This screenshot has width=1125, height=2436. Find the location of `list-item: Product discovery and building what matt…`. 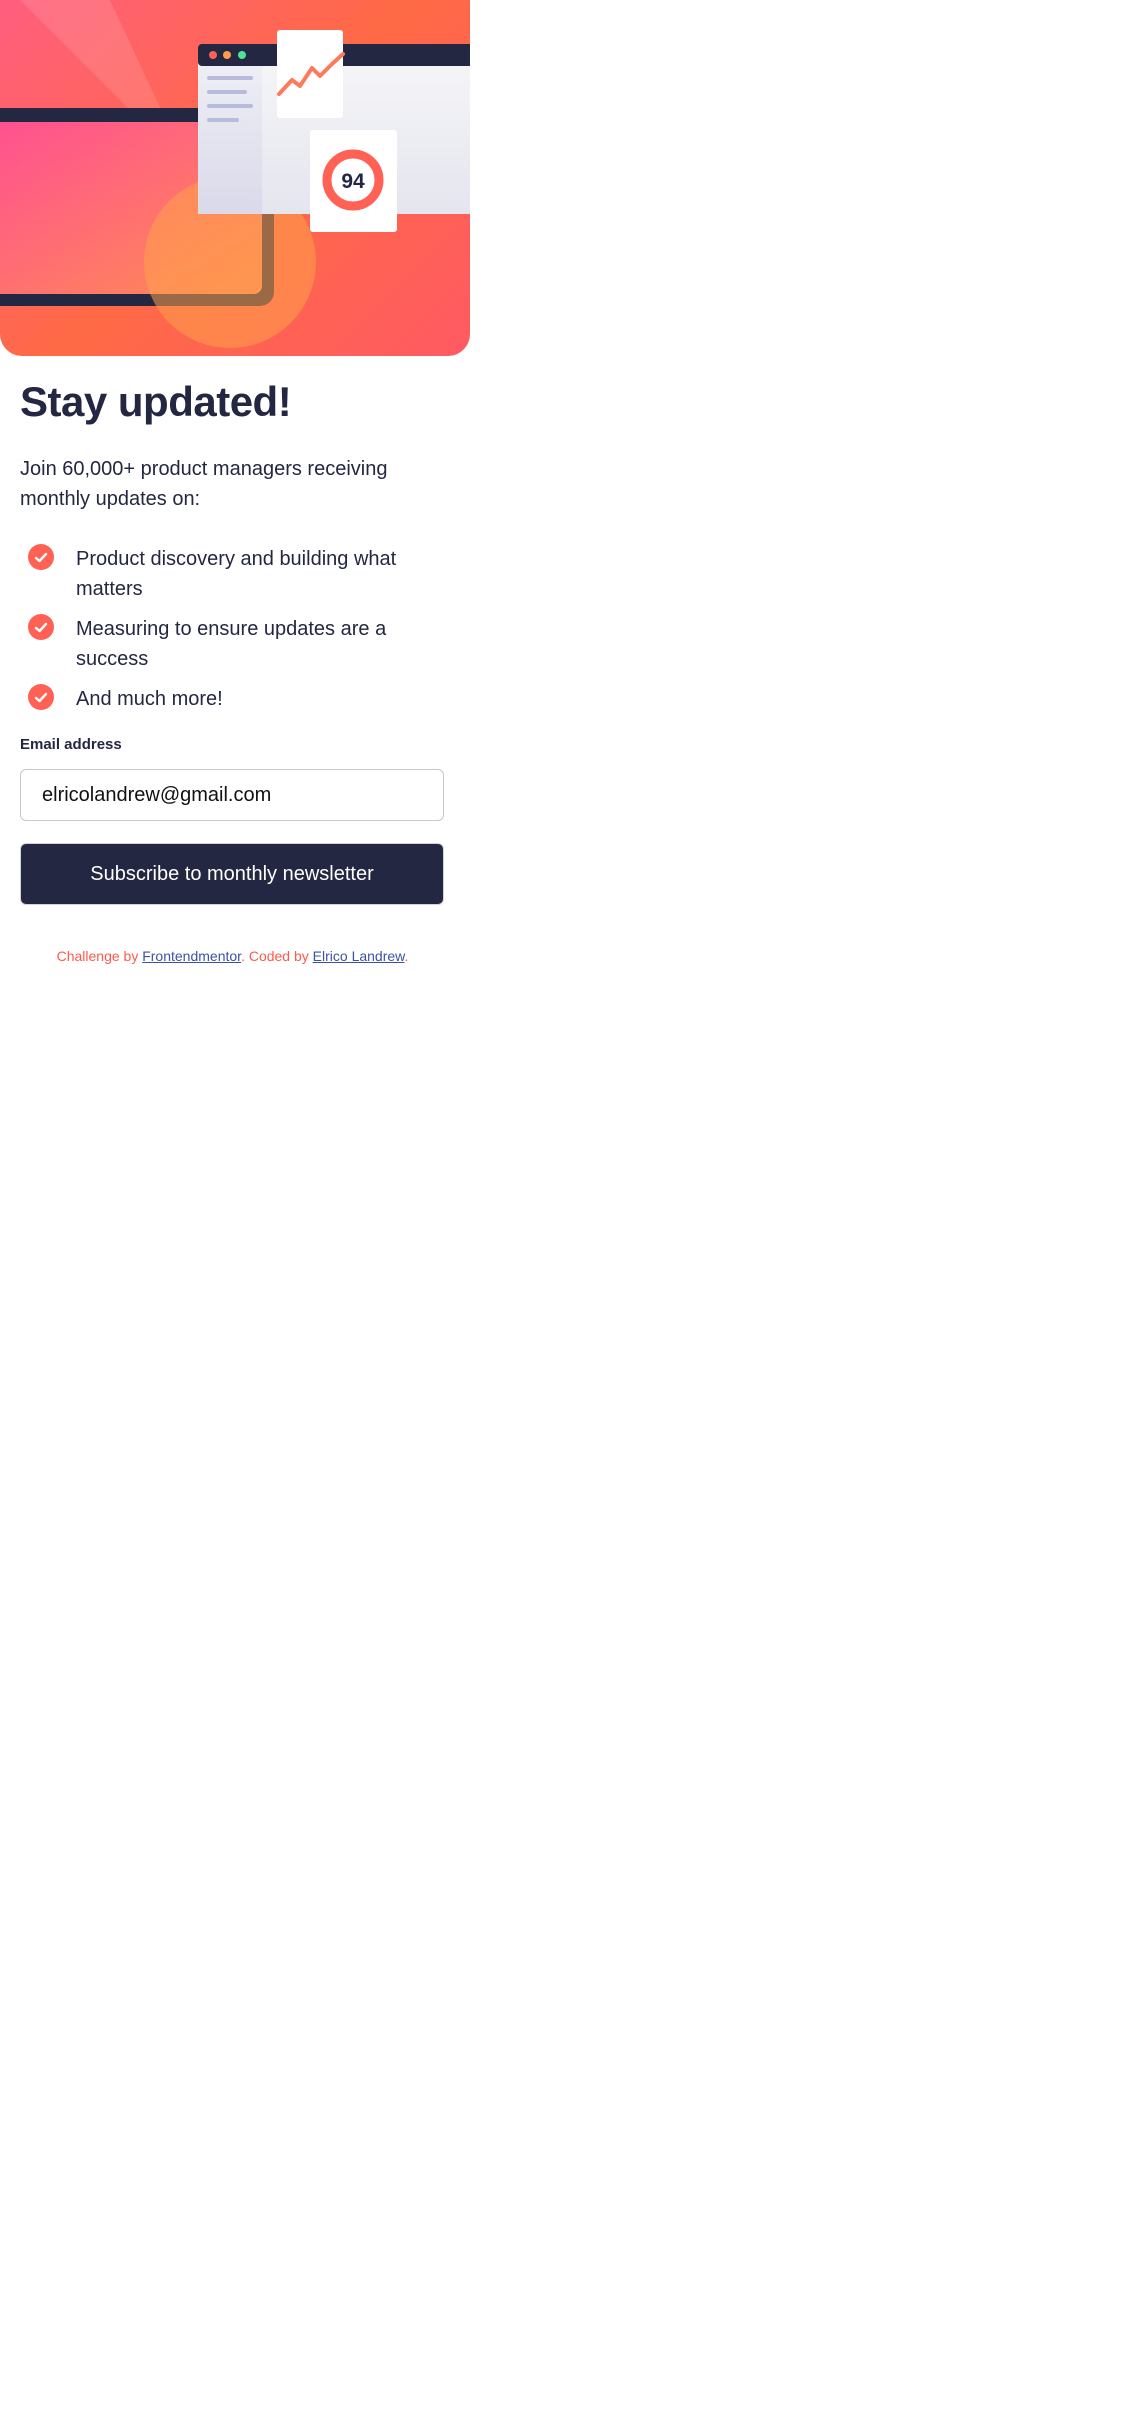

list-item: Product discovery and building what matt… is located at coordinates (238, 574).